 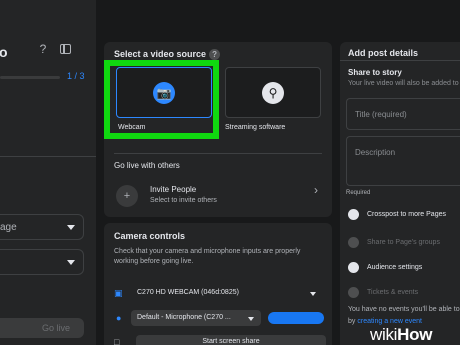 I want to click on description-placeholder: Description, so click(x=375, y=152).